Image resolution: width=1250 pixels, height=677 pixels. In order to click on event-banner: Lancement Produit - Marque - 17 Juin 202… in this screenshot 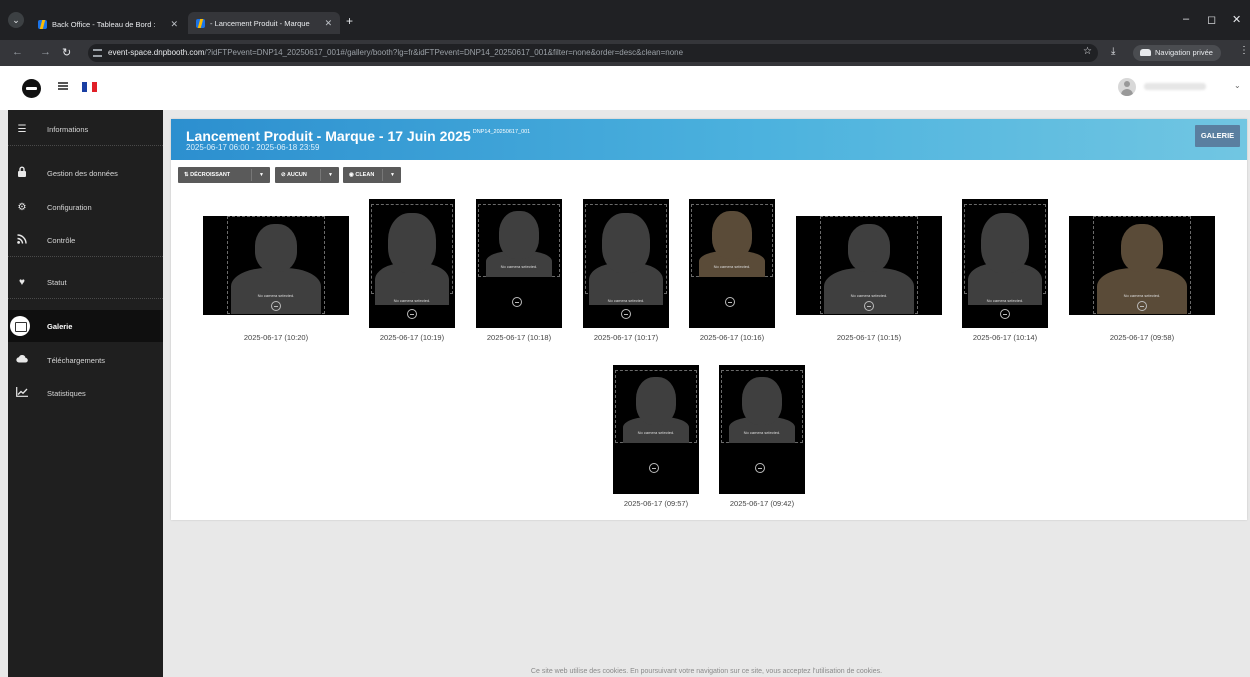, I will do `click(709, 139)`.